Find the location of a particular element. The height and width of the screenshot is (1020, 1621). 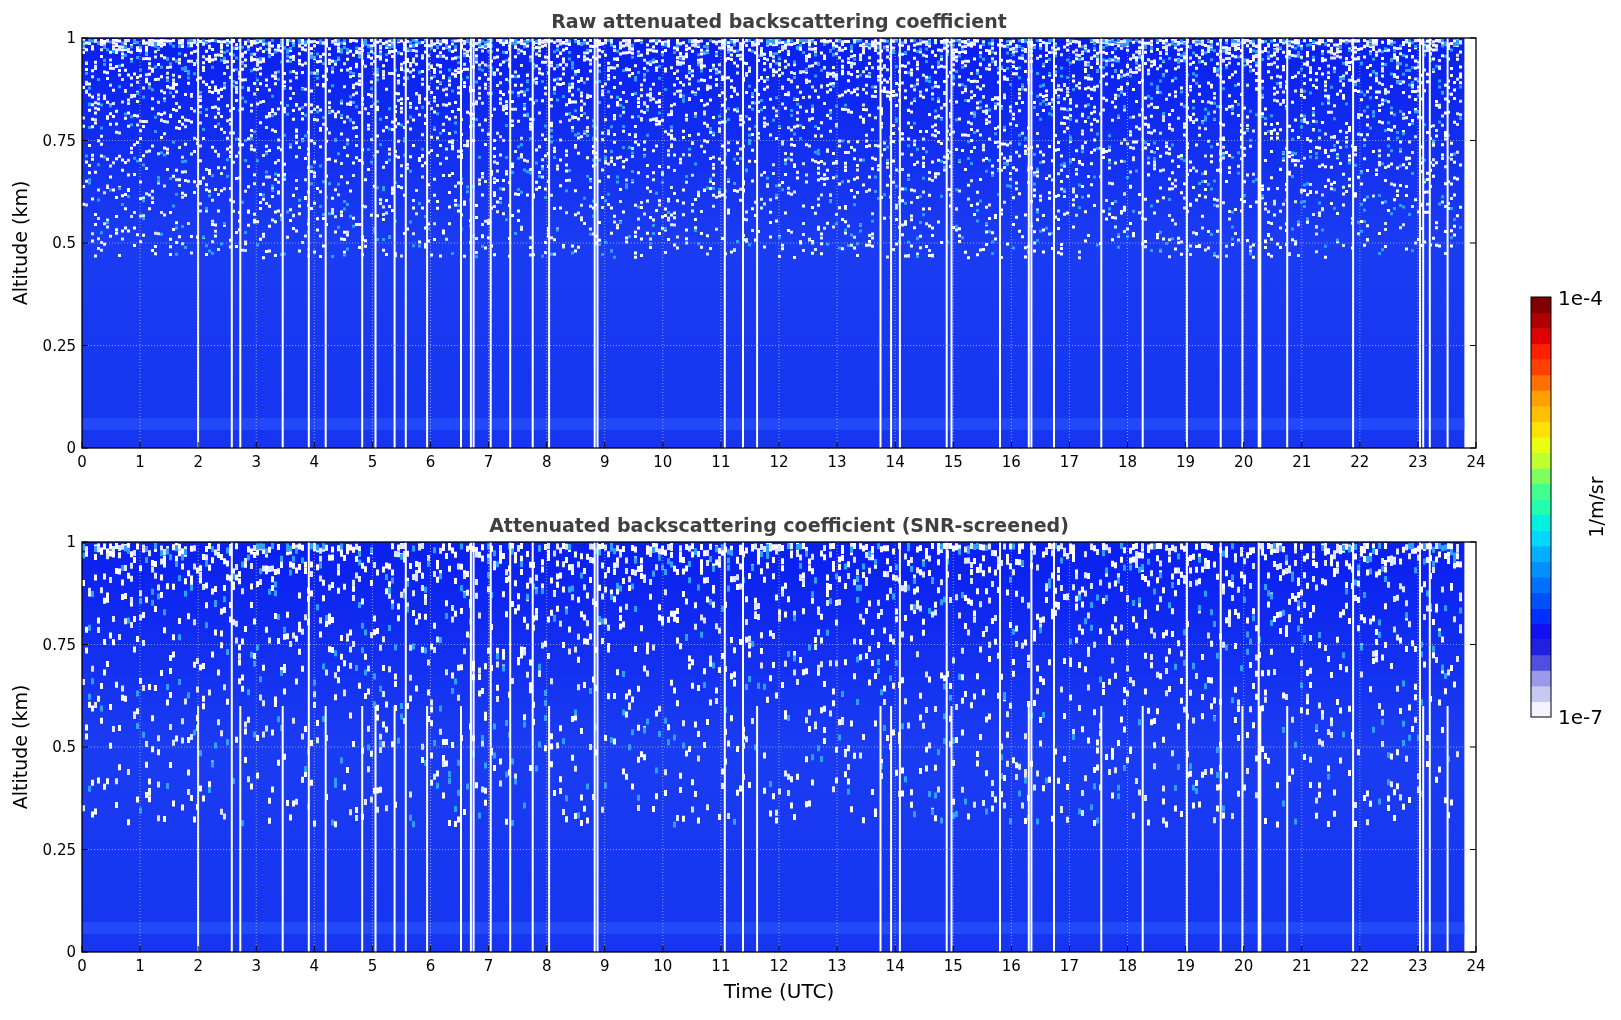

x-axis-label: Time (UTC) is located at coordinates (779, 991).